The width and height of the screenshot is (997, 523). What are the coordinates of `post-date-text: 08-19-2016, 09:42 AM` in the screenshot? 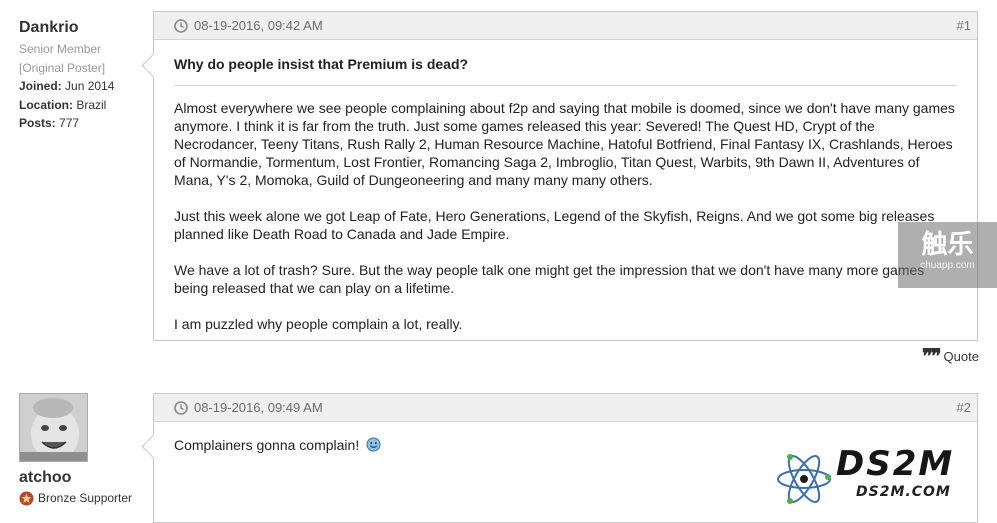 It's located at (258, 25).